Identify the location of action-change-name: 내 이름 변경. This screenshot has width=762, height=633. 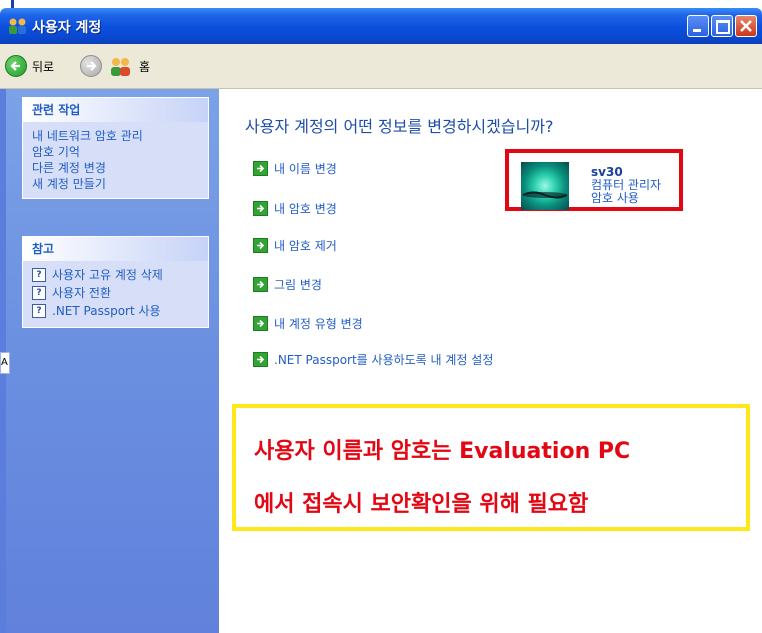
(295, 168).